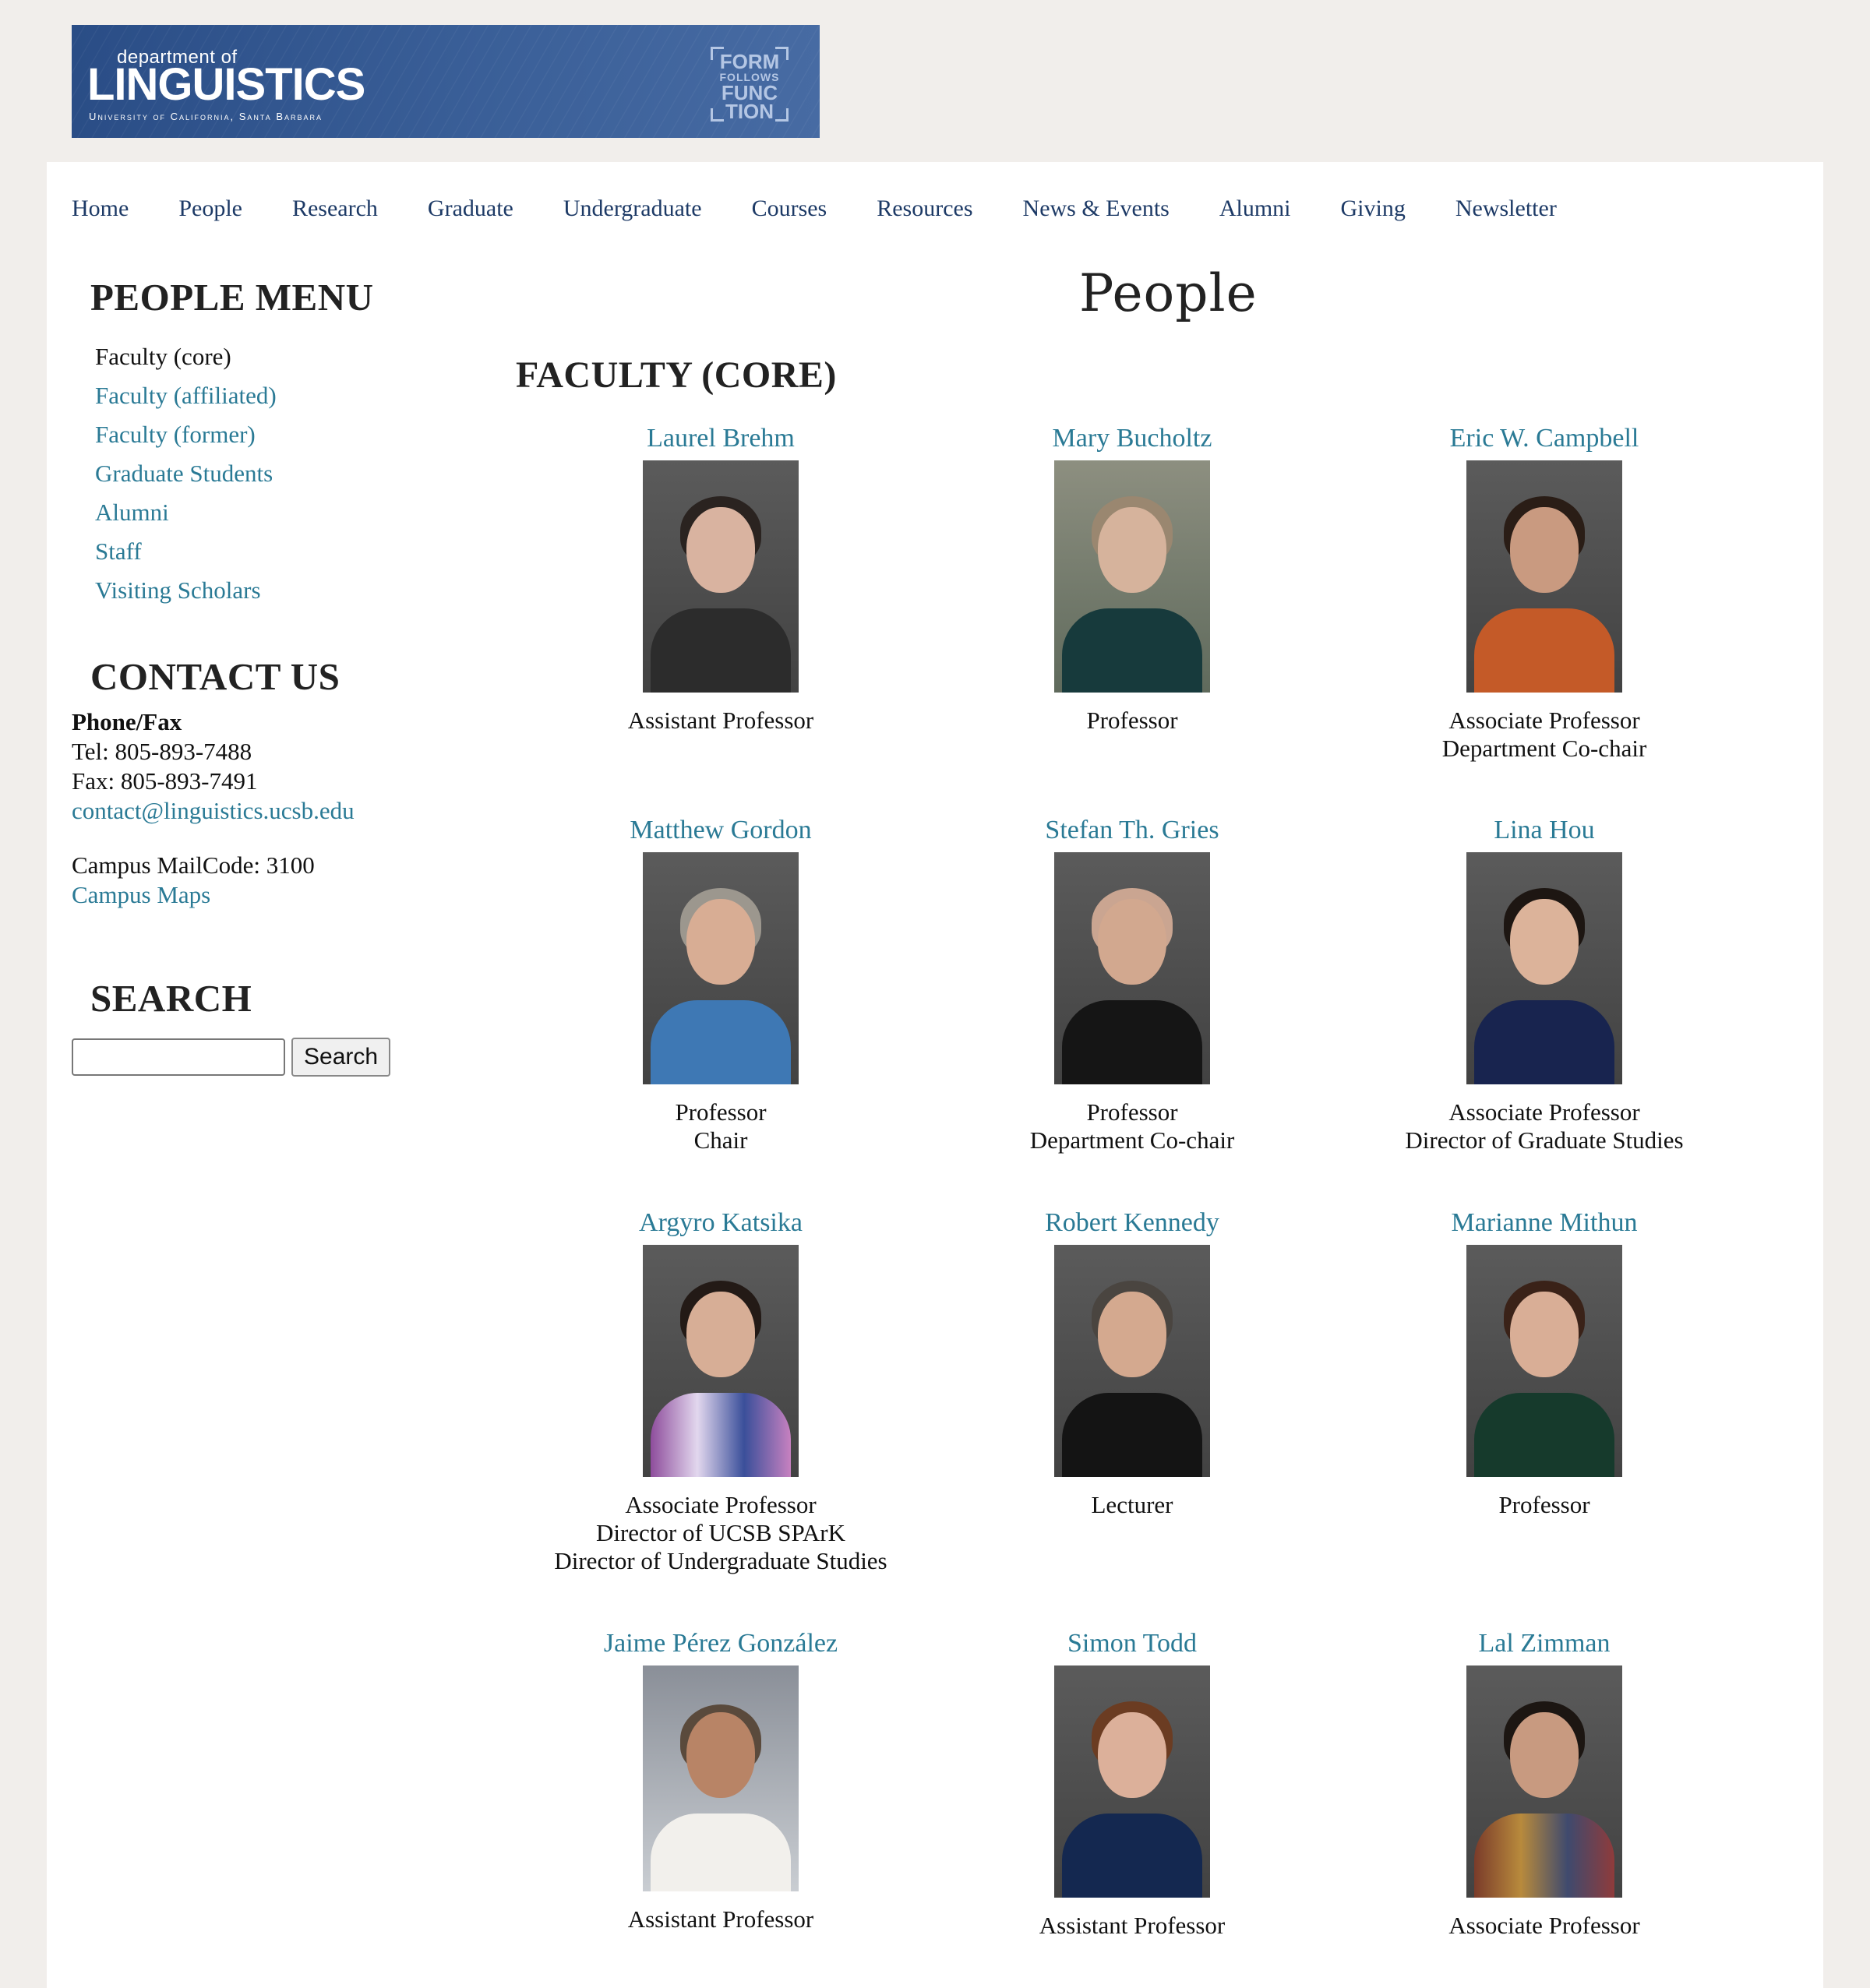 Image resolution: width=1870 pixels, height=1988 pixels. Describe the element at coordinates (206, 116) in the screenshot. I see `logo-university: University of California, Santa Barbara` at that location.